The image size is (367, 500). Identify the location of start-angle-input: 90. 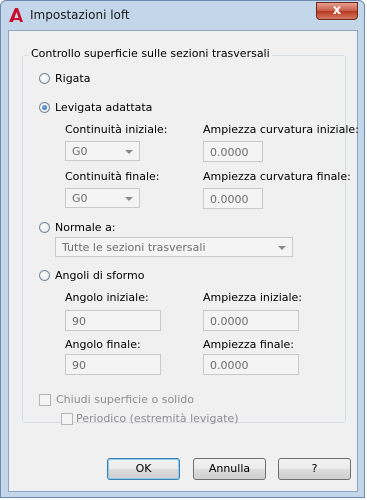
(113, 320).